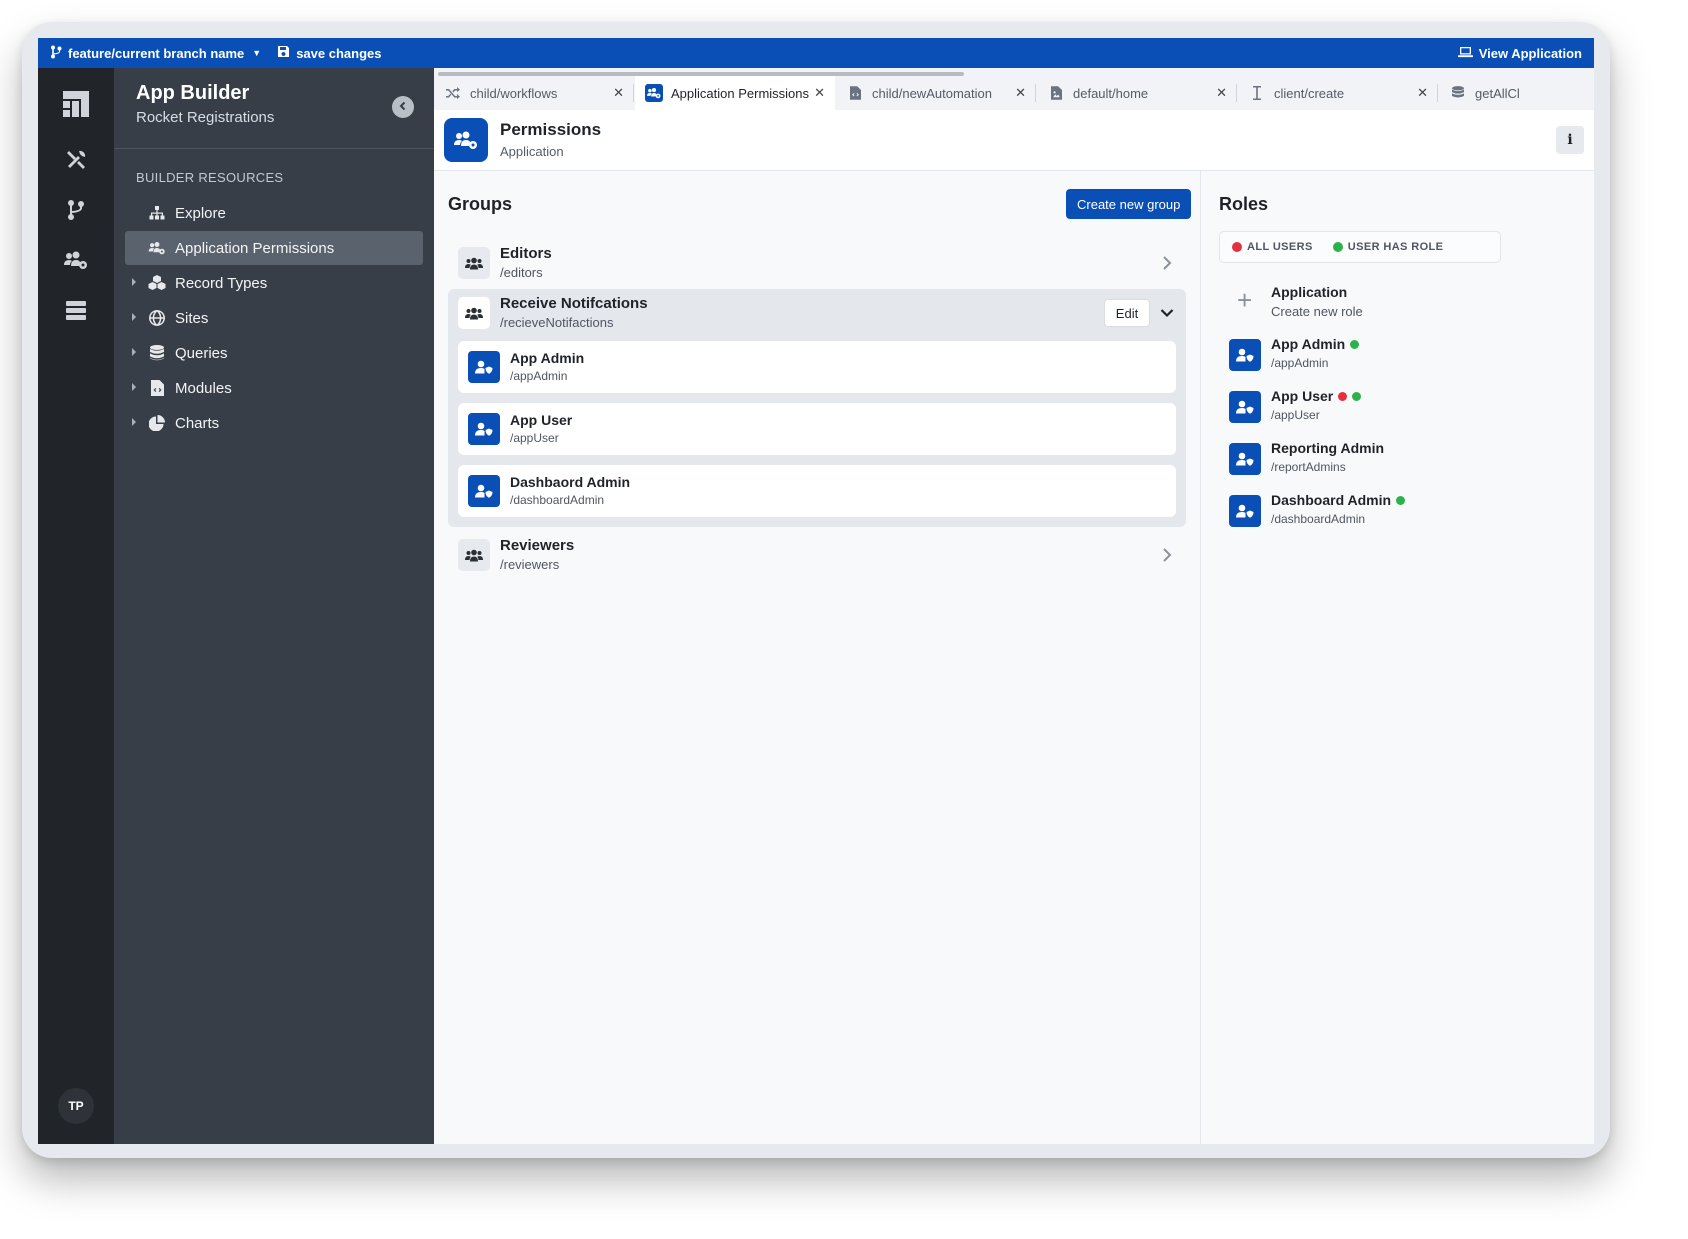 The width and height of the screenshot is (1688, 1239). What do you see at coordinates (1399, 407) in the screenshot?
I see `role-row-app-user: App User /appUser` at bounding box center [1399, 407].